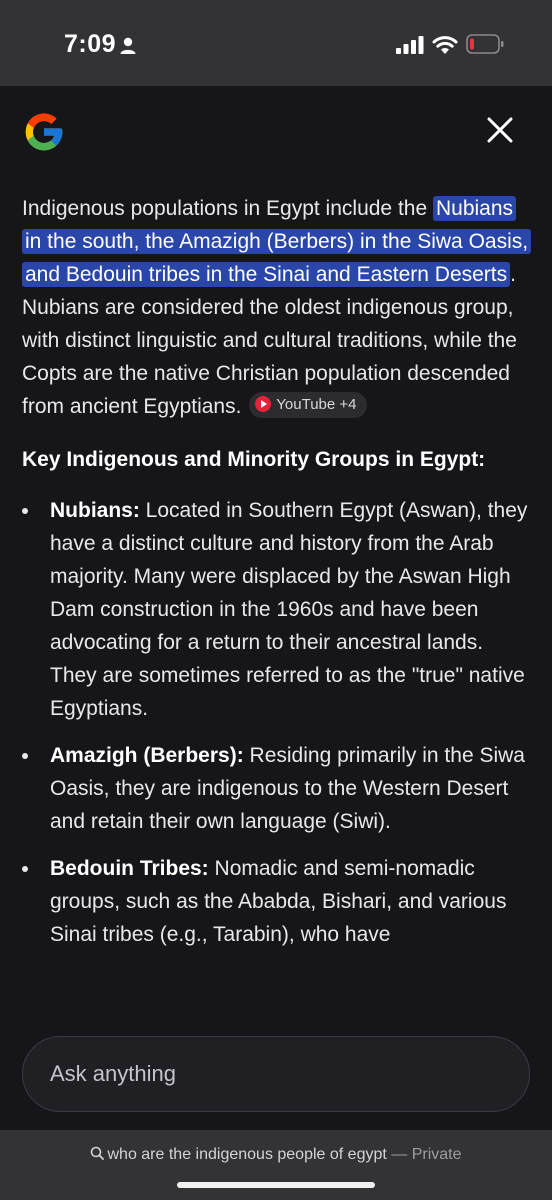 This screenshot has width=552, height=1200. Describe the element at coordinates (128, 45) in the screenshot. I see `person-icon` at that location.